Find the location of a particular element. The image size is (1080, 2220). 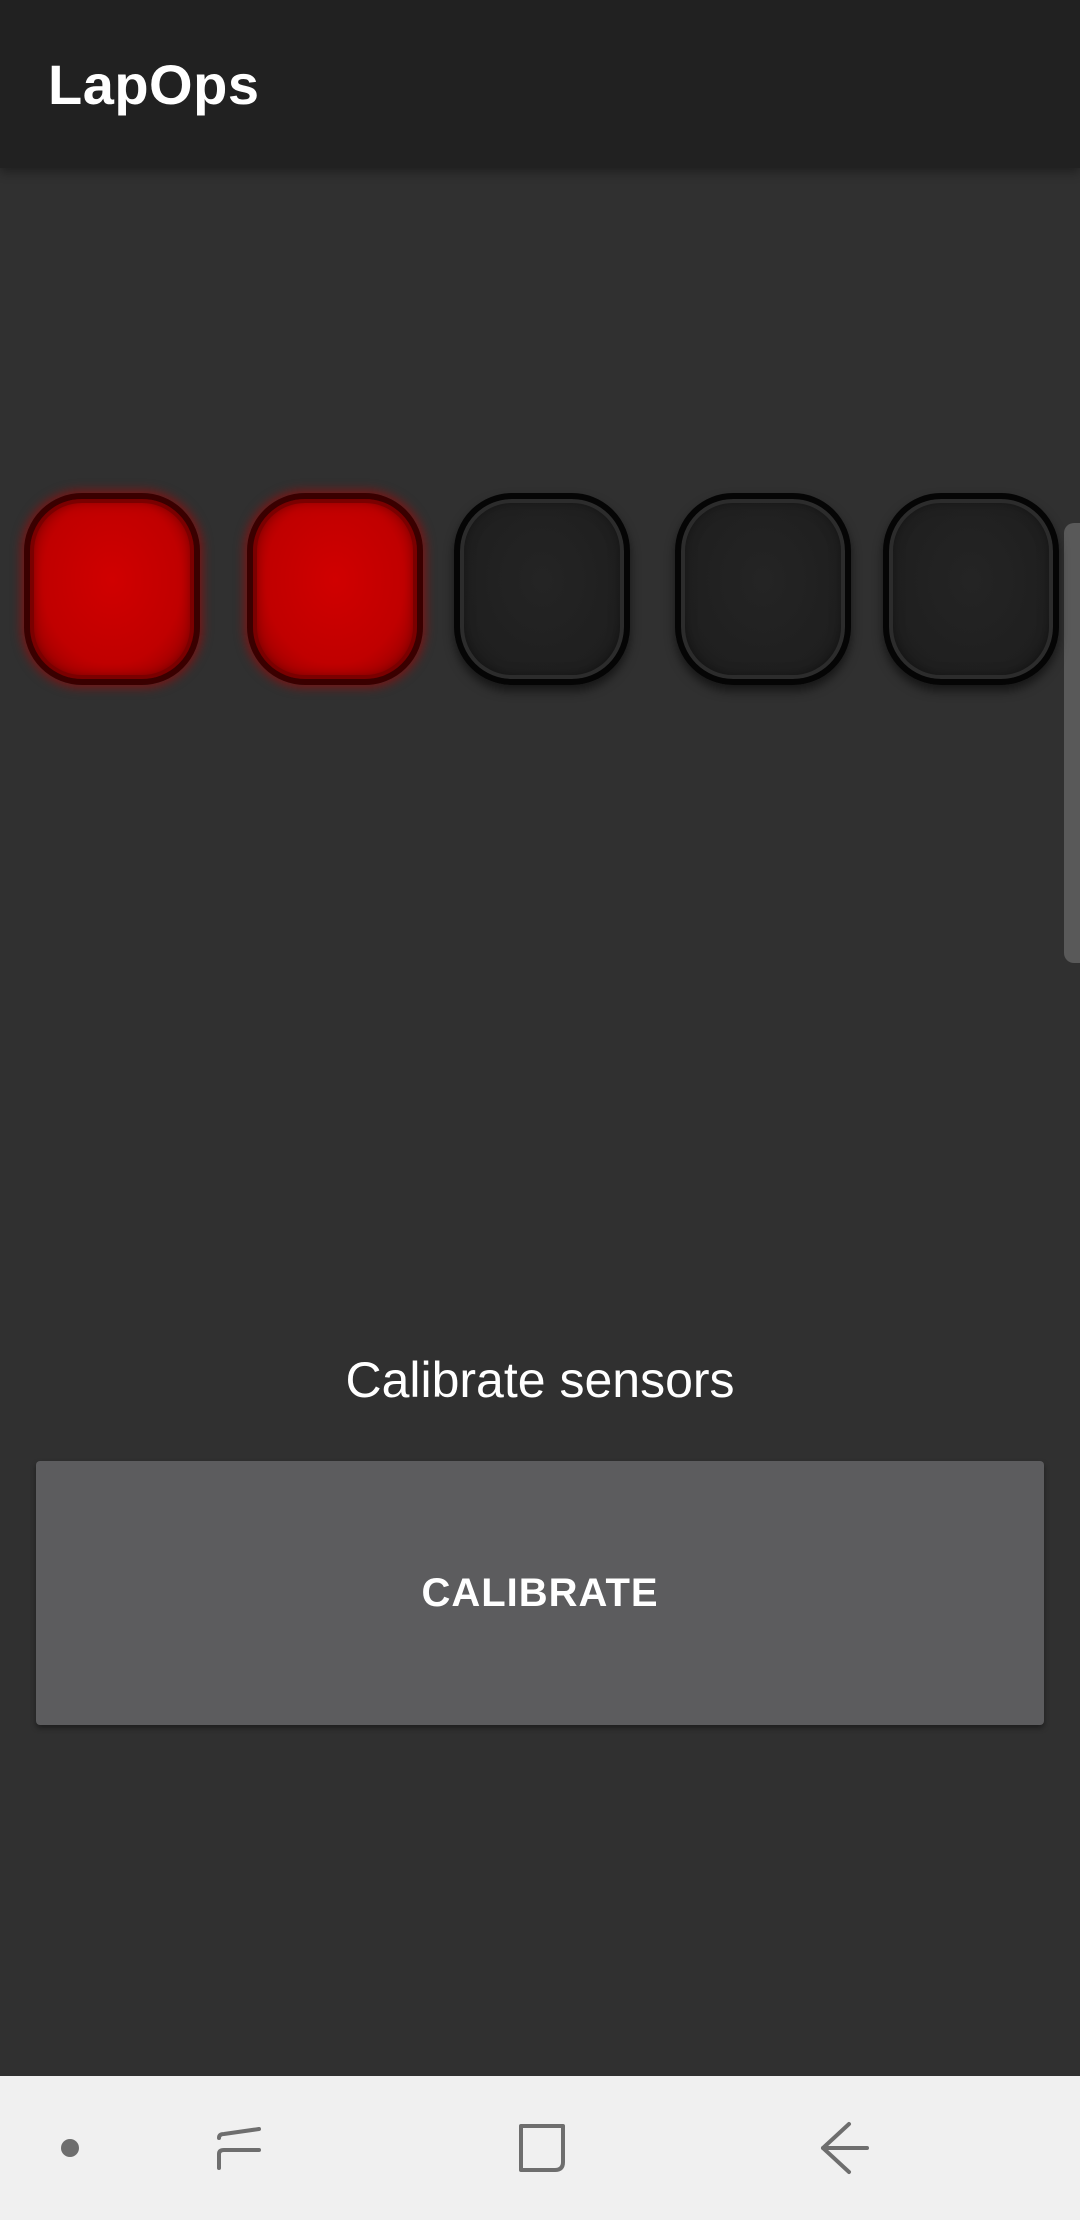

nav-recent-apps-button is located at coordinates (240, 2148).